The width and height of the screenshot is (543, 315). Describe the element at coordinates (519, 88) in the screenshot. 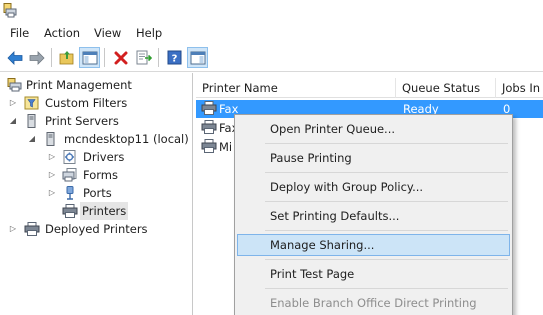

I see `column-header-jobs-in: Jobs In` at that location.